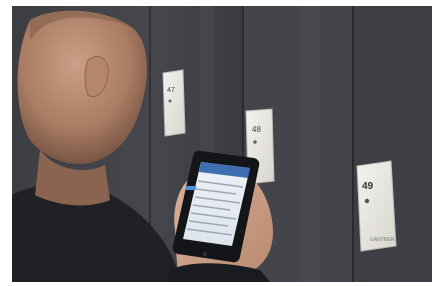 The height and width of the screenshot is (286, 438). I want to click on locker-number-48: 48, so click(256, 129).